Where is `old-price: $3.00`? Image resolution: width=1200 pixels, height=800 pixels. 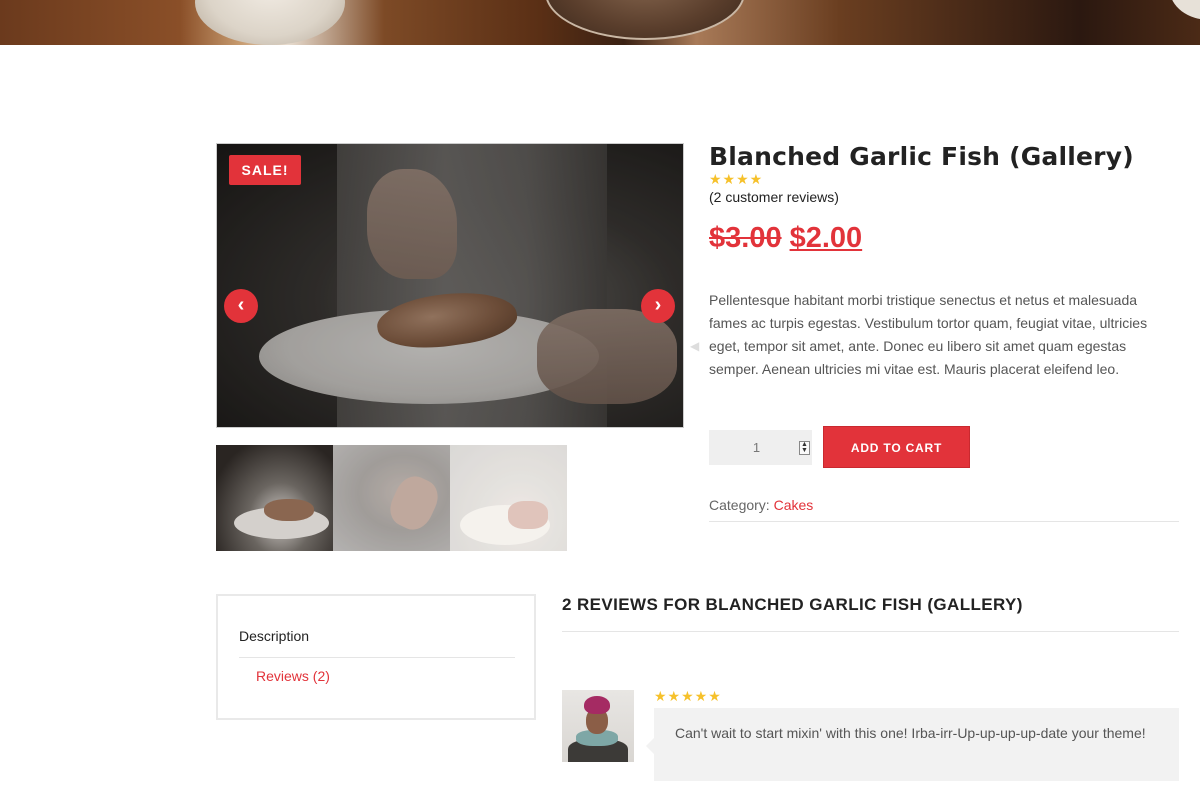 old-price: $3.00 is located at coordinates (745, 238).